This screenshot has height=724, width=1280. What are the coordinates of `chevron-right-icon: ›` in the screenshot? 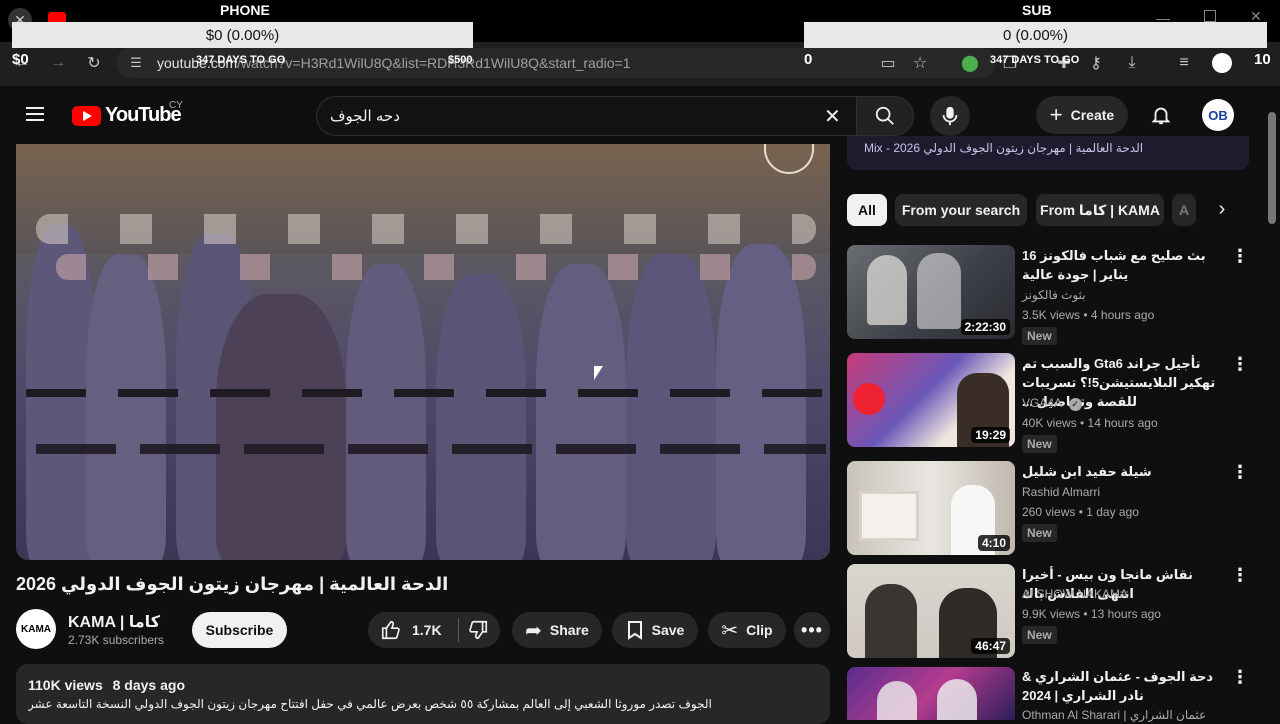 It's located at (1222, 210).